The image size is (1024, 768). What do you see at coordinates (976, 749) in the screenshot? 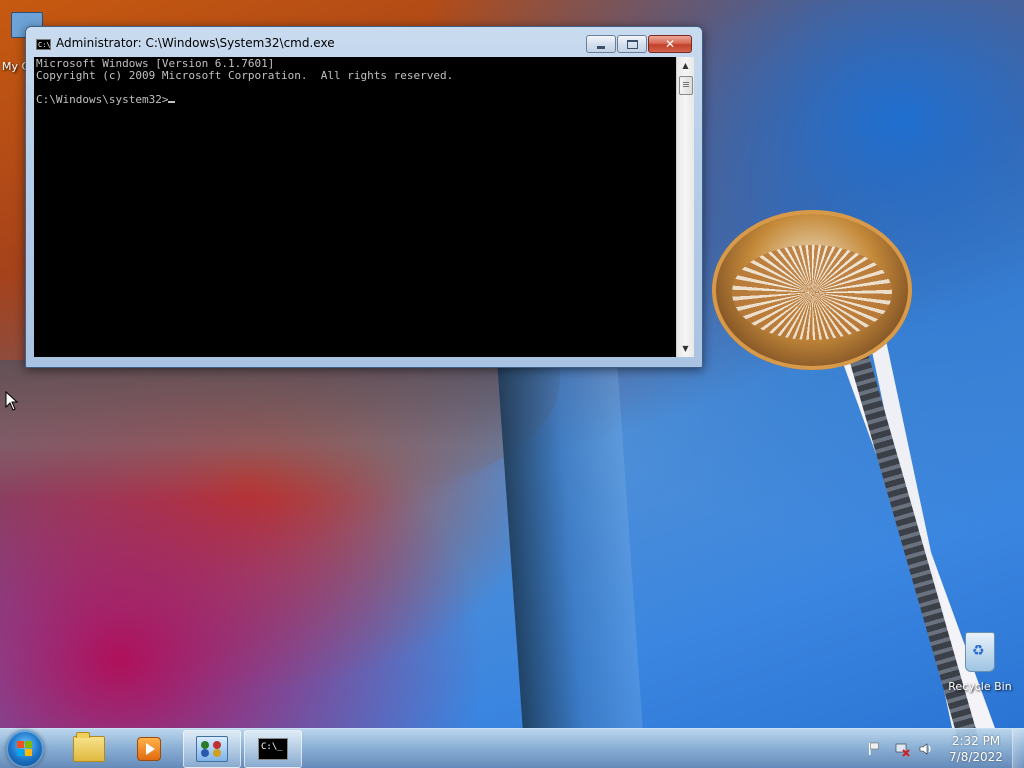
I see `taskbar-clock: 2:32 PM 7/8/2022` at bounding box center [976, 749].